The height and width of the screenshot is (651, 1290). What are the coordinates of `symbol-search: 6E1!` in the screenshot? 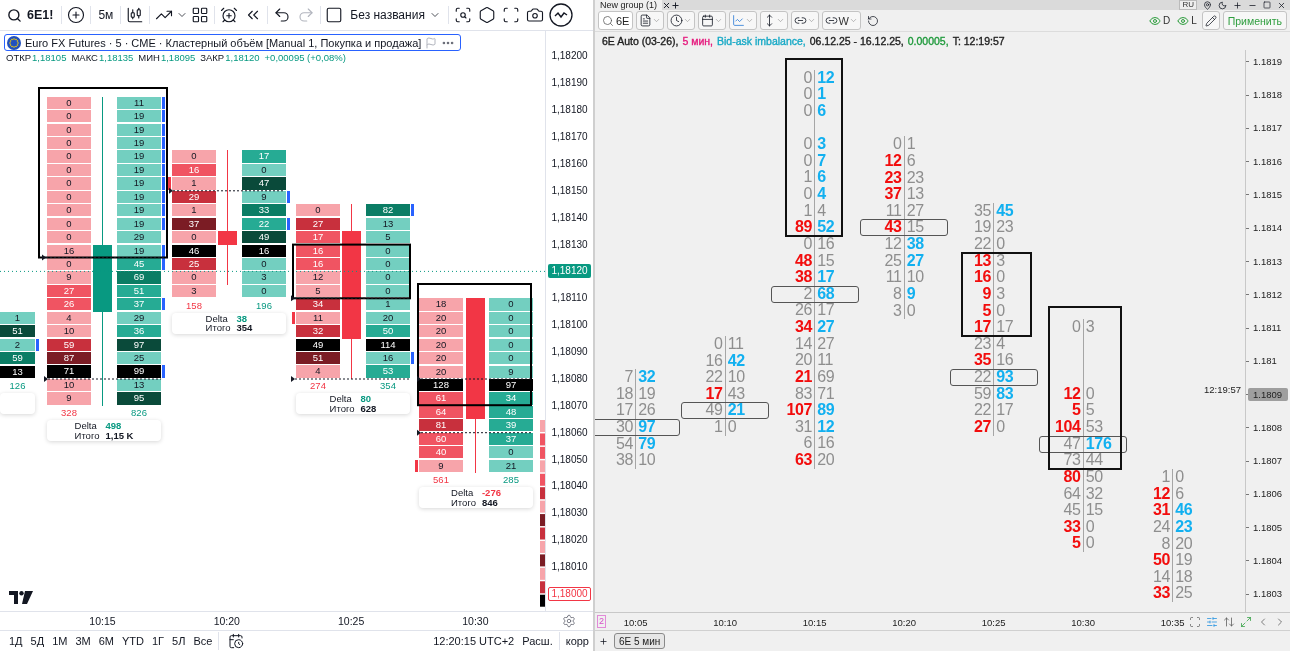 It's located at (32, 15).